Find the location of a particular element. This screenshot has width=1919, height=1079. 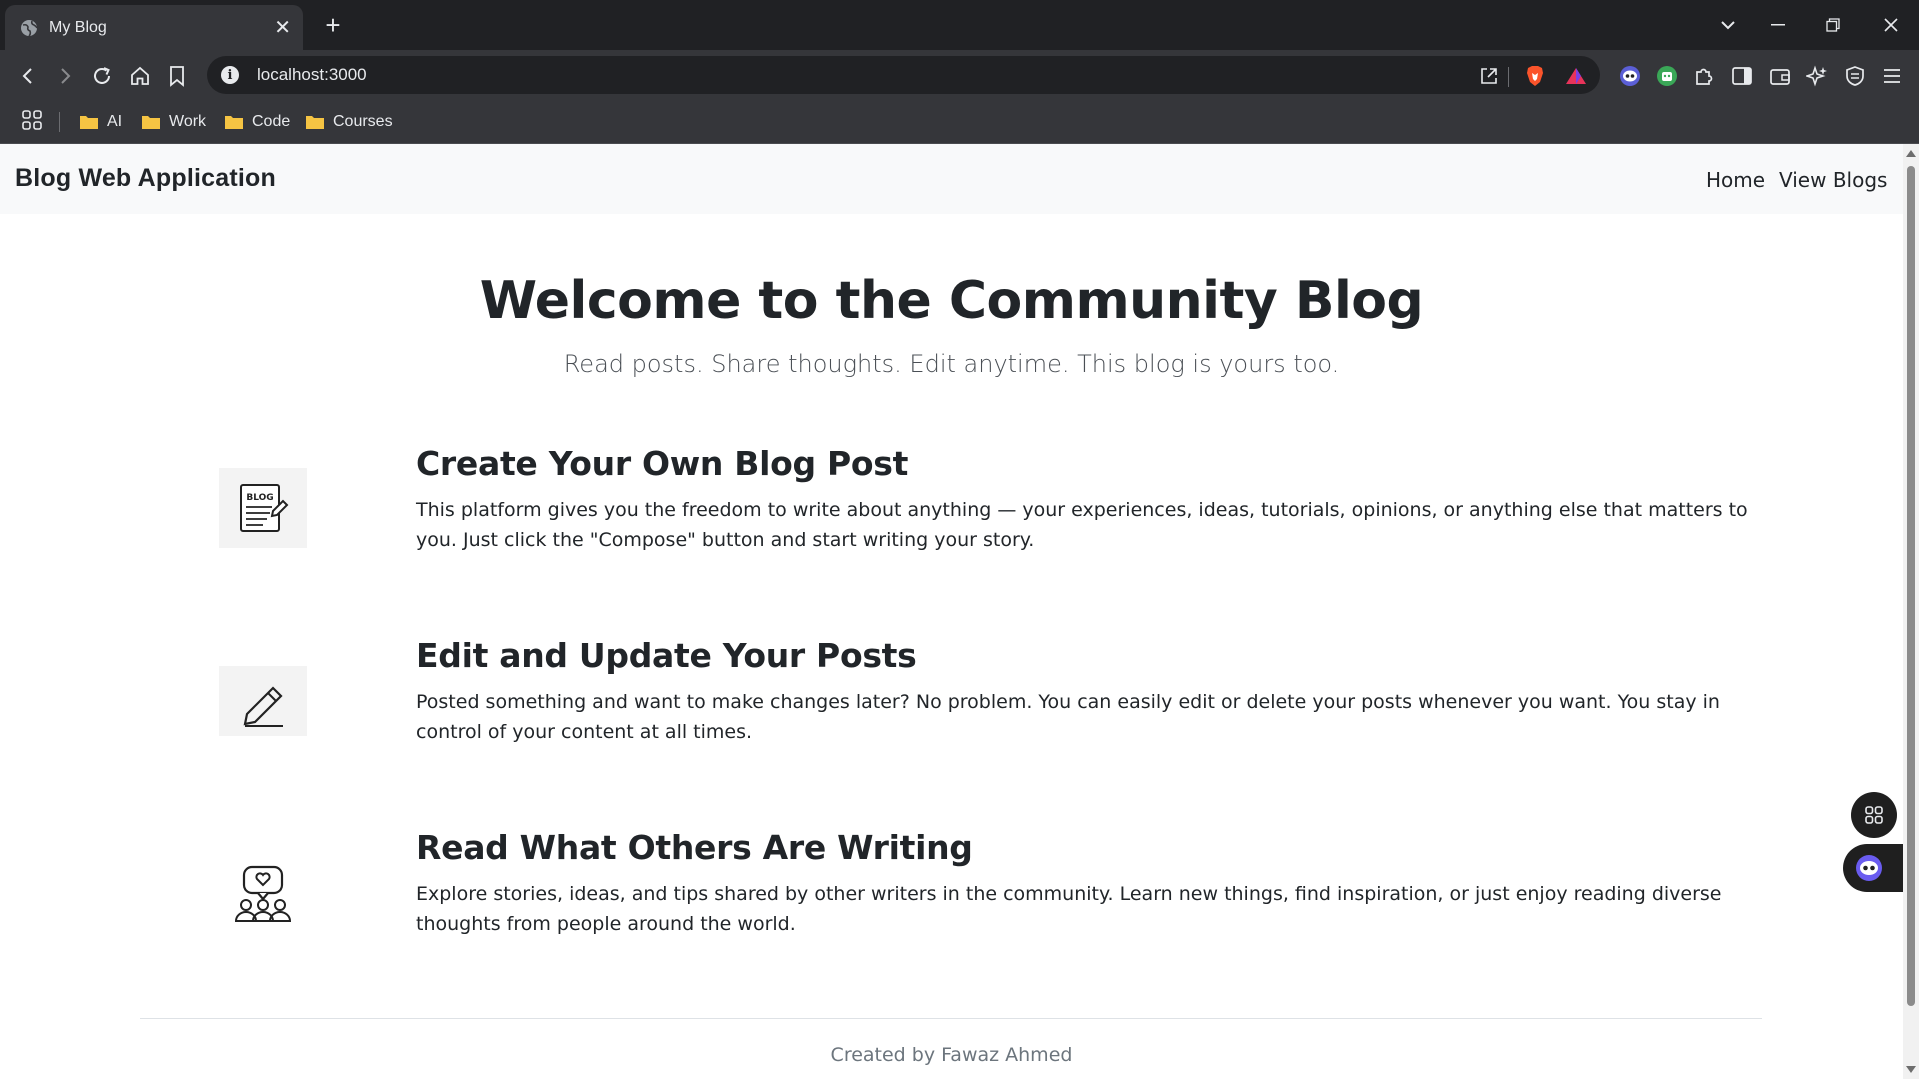

blog-document-icon: BLOG is located at coordinates (263, 508).